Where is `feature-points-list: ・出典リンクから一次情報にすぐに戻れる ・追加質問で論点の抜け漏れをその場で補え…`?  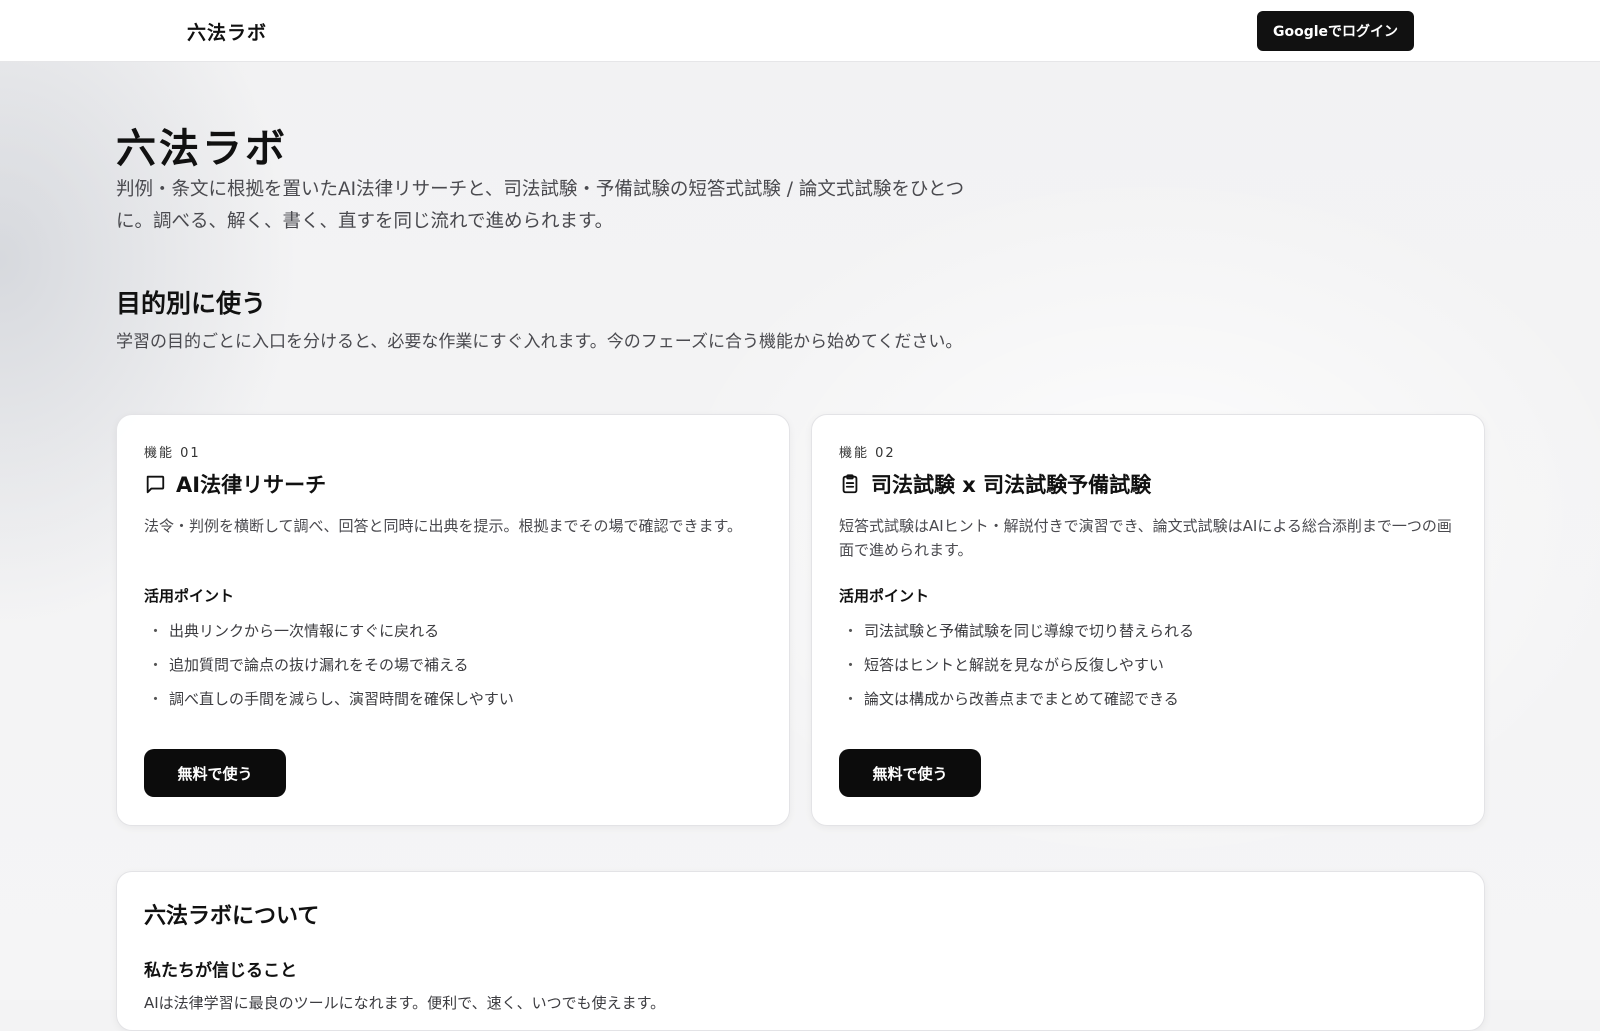
feature-points-list: ・出典リンクから一次情報にすぐに戻れる ・追加質問で論点の抜け漏れをその場で補え… is located at coordinates (454, 672).